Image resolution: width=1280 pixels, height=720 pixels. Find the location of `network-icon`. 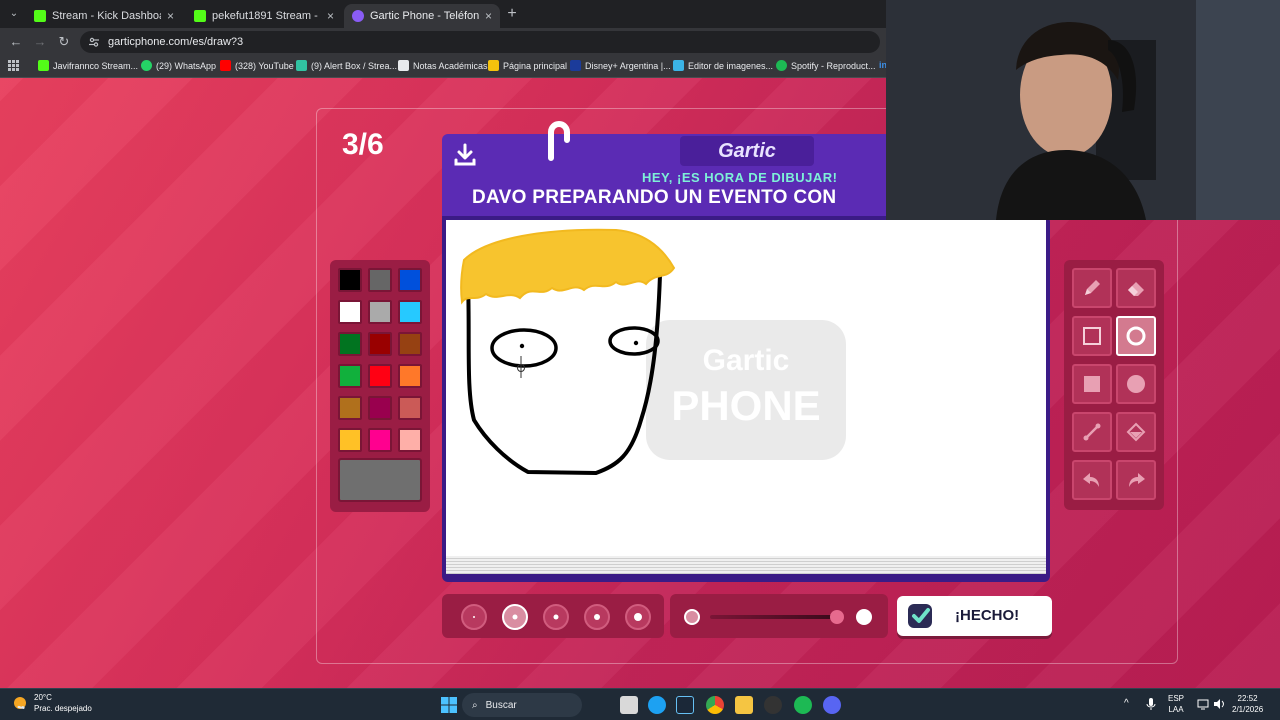

network-icon is located at coordinates (1203, 705).